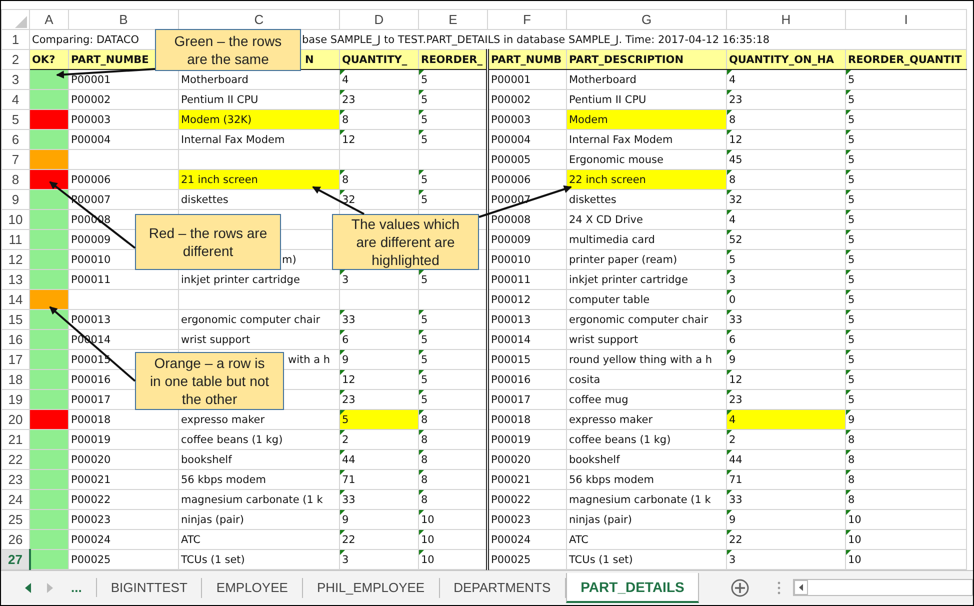  I want to click on cell-text: 45, so click(735, 160).